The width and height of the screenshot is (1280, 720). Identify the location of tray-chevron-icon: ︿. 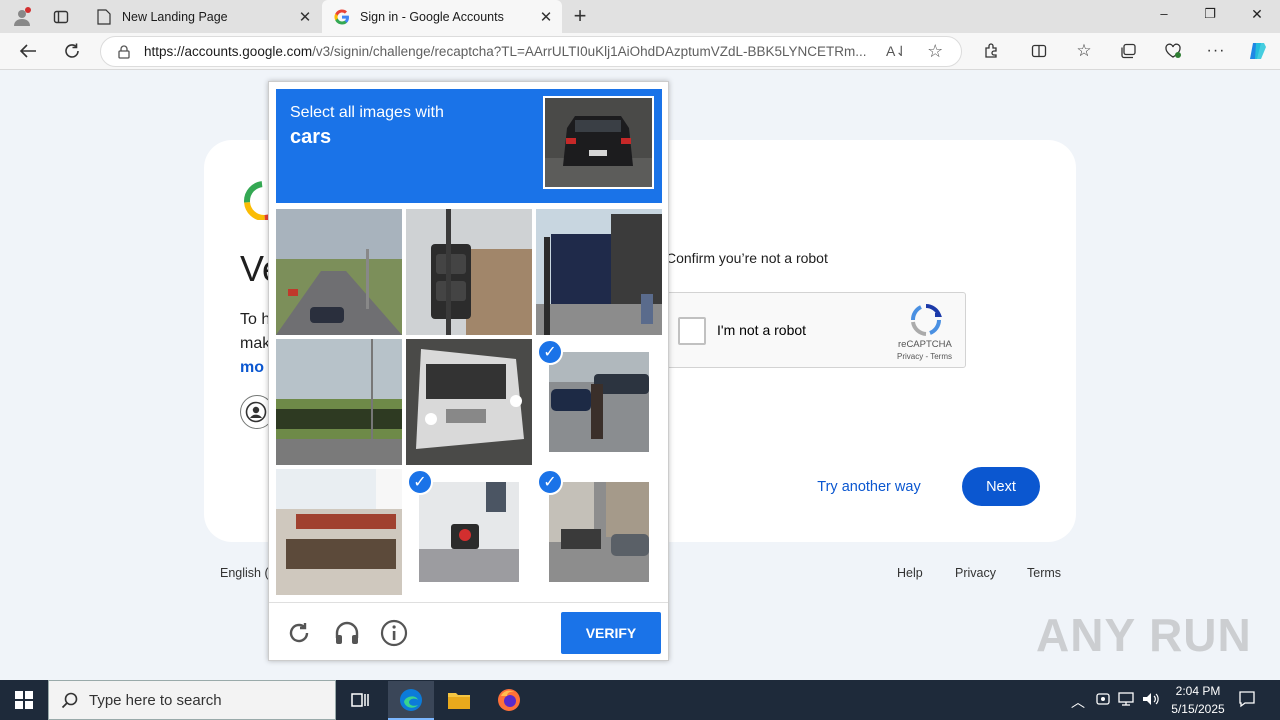
(1078, 702).